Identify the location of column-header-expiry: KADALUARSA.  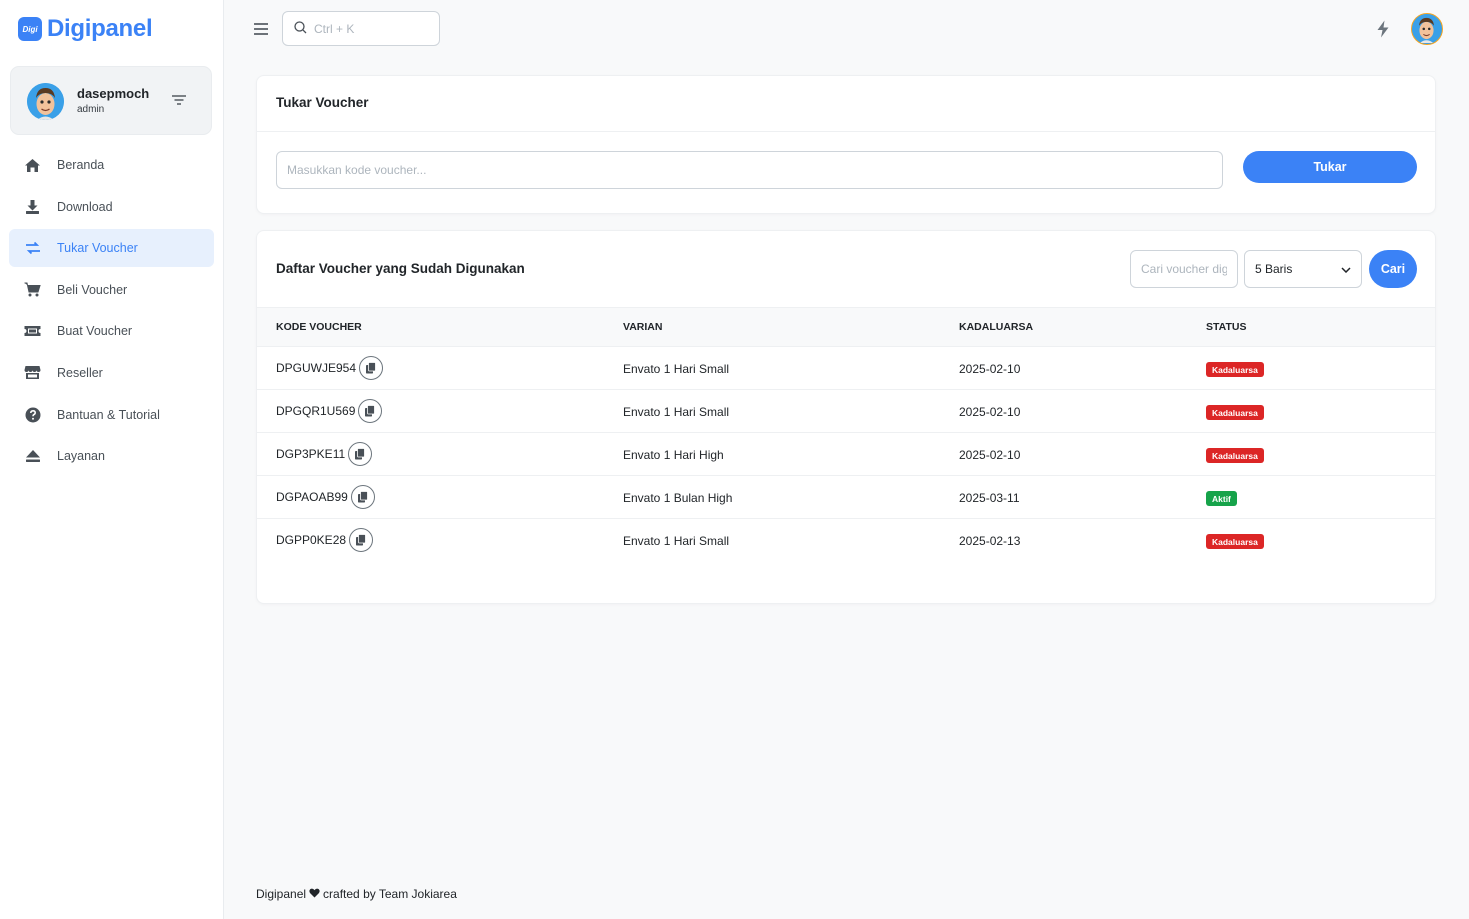
(996, 327).